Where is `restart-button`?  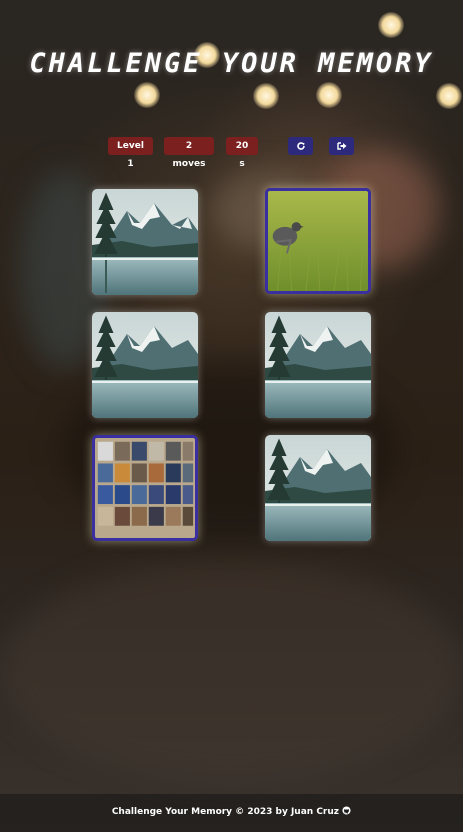
restart-button is located at coordinates (300, 146).